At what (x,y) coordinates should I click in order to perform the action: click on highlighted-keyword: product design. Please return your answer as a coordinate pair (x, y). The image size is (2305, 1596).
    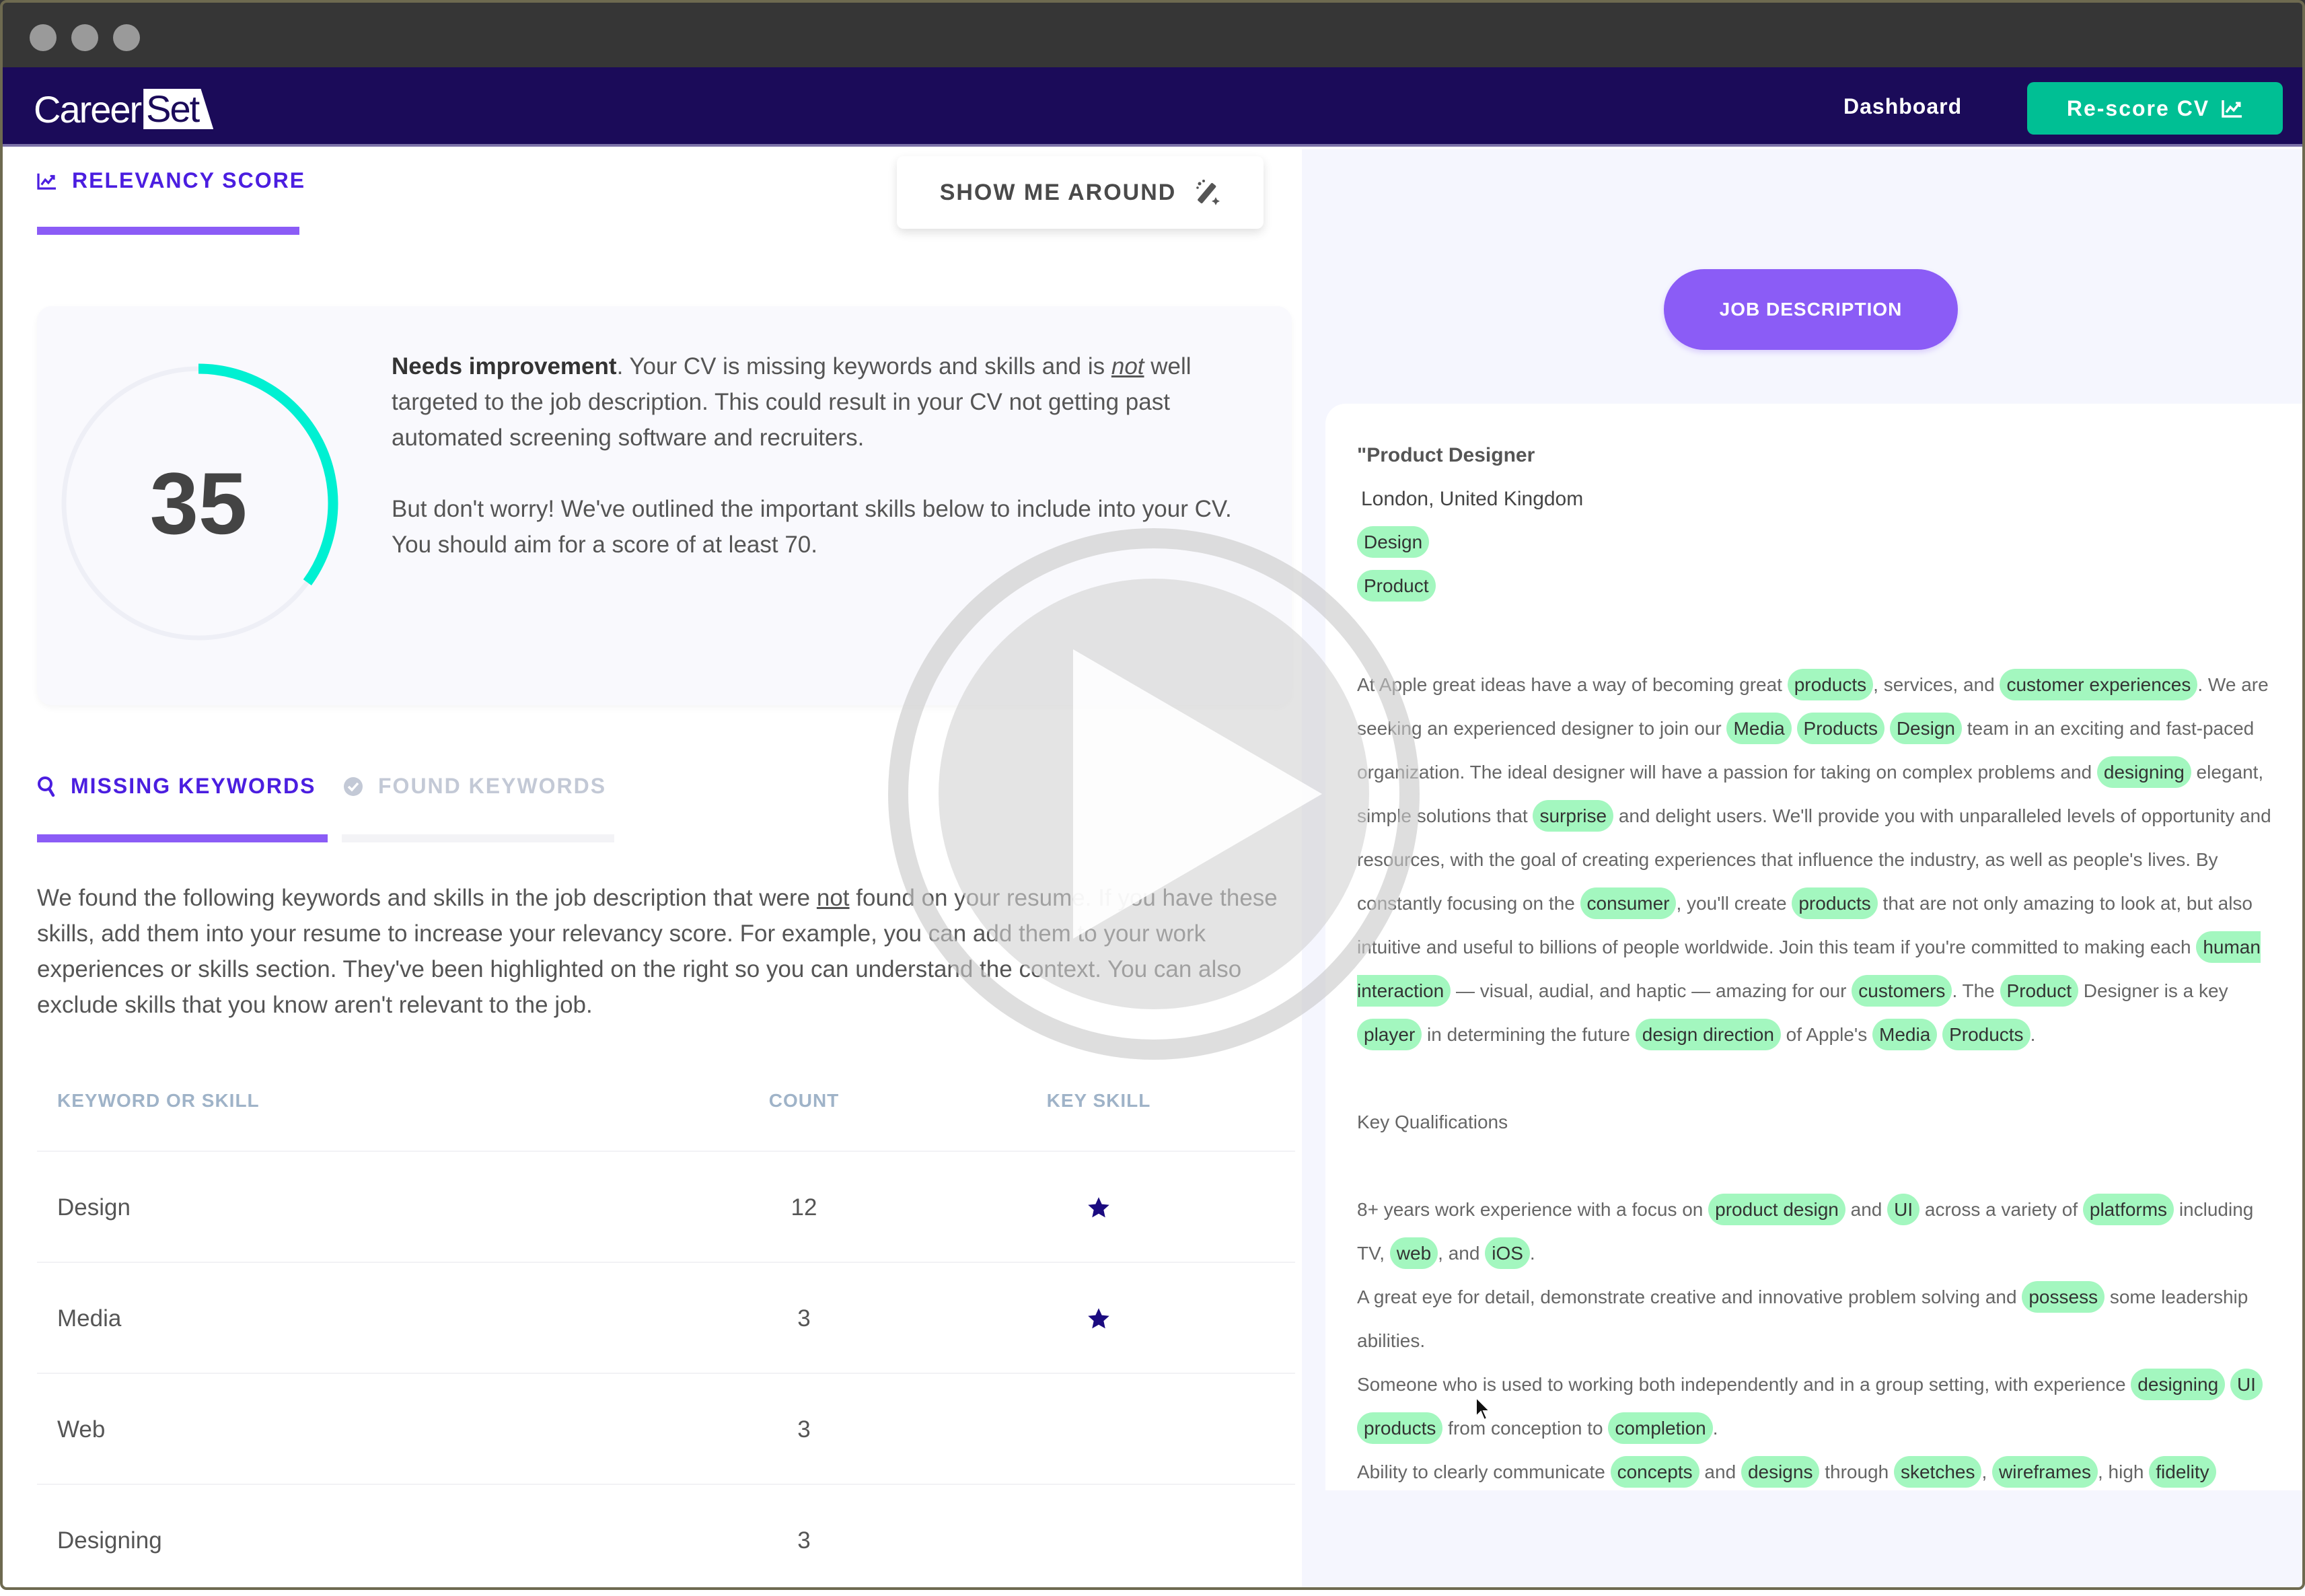
    Looking at the image, I should click on (1776, 1209).